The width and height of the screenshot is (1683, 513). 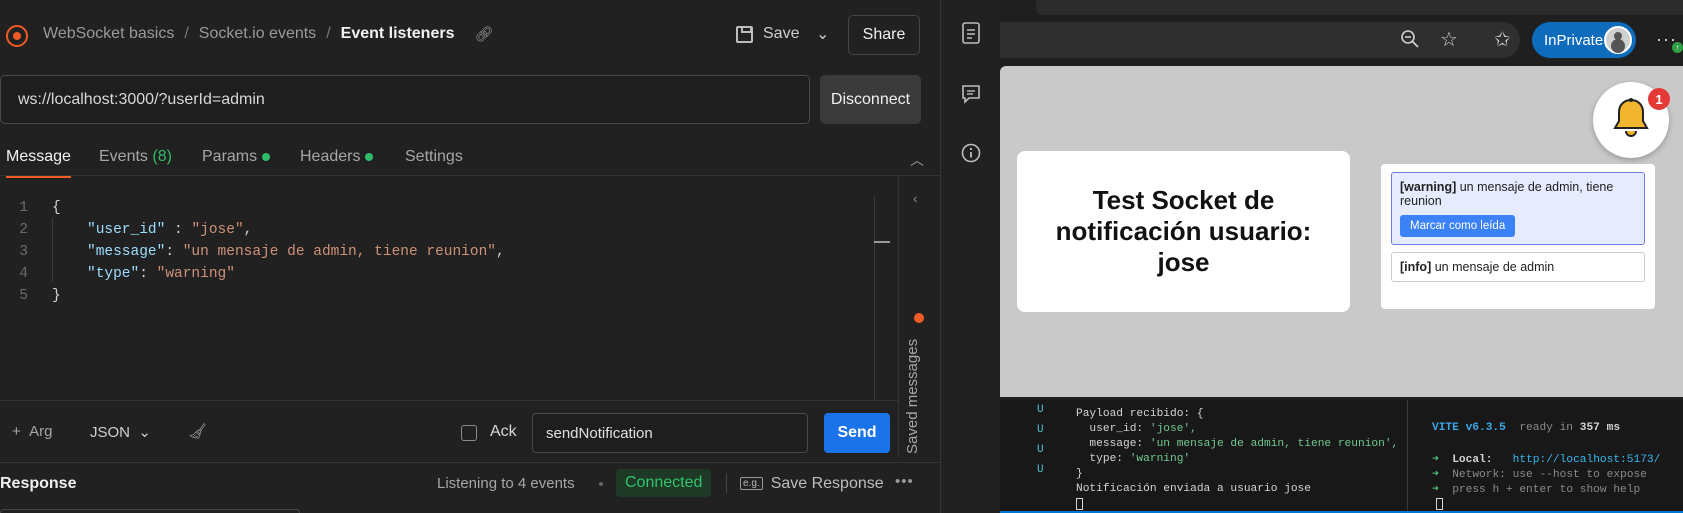 What do you see at coordinates (1587, 460) in the screenshot?
I see `local-url-link: http://localhost:5173/` at bounding box center [1587, 460].